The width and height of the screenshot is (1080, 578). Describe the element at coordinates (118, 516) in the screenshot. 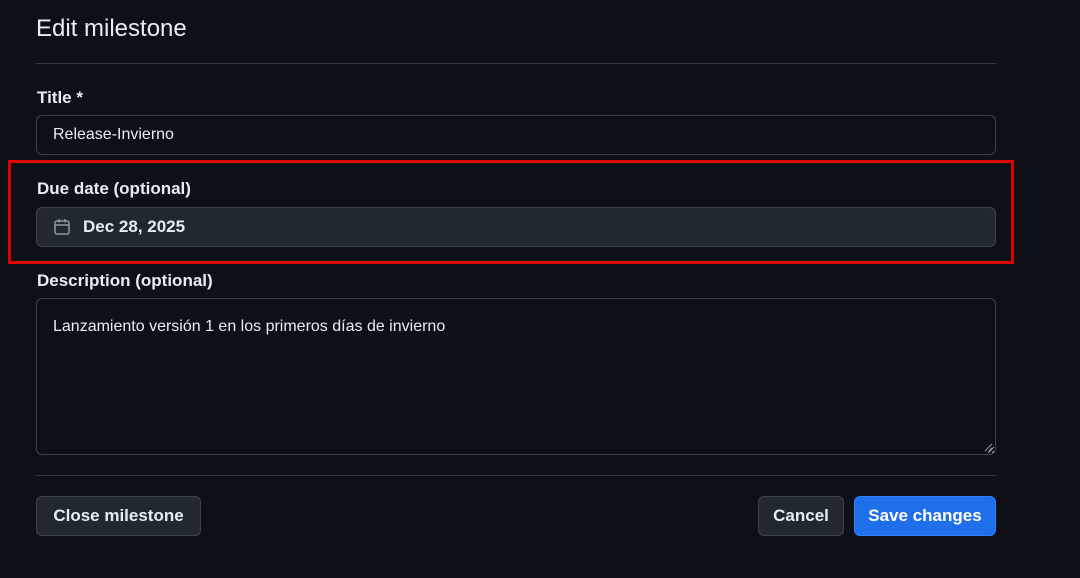

I see `close-milestone-button: Close milestone` at that location.